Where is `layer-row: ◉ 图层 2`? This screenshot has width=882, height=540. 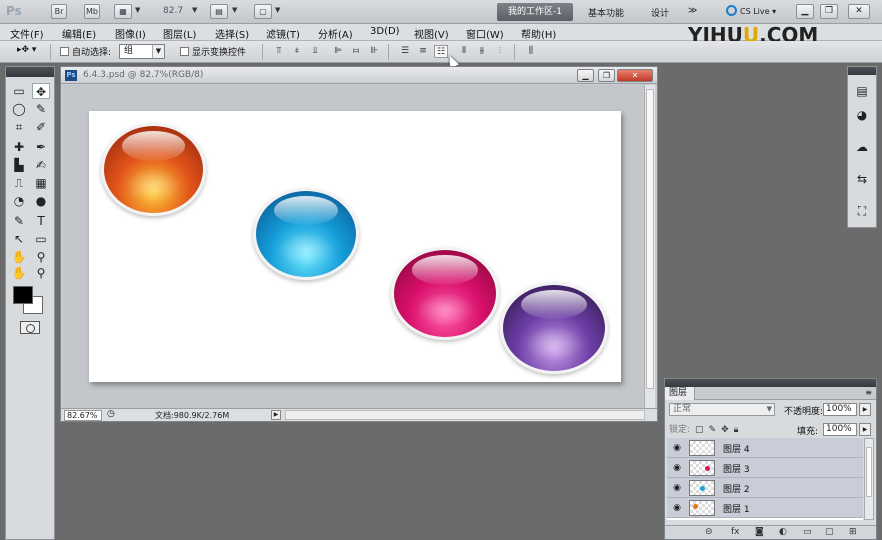
layer-row: ◉ 图层 2 is located at coordinates (765, 488).